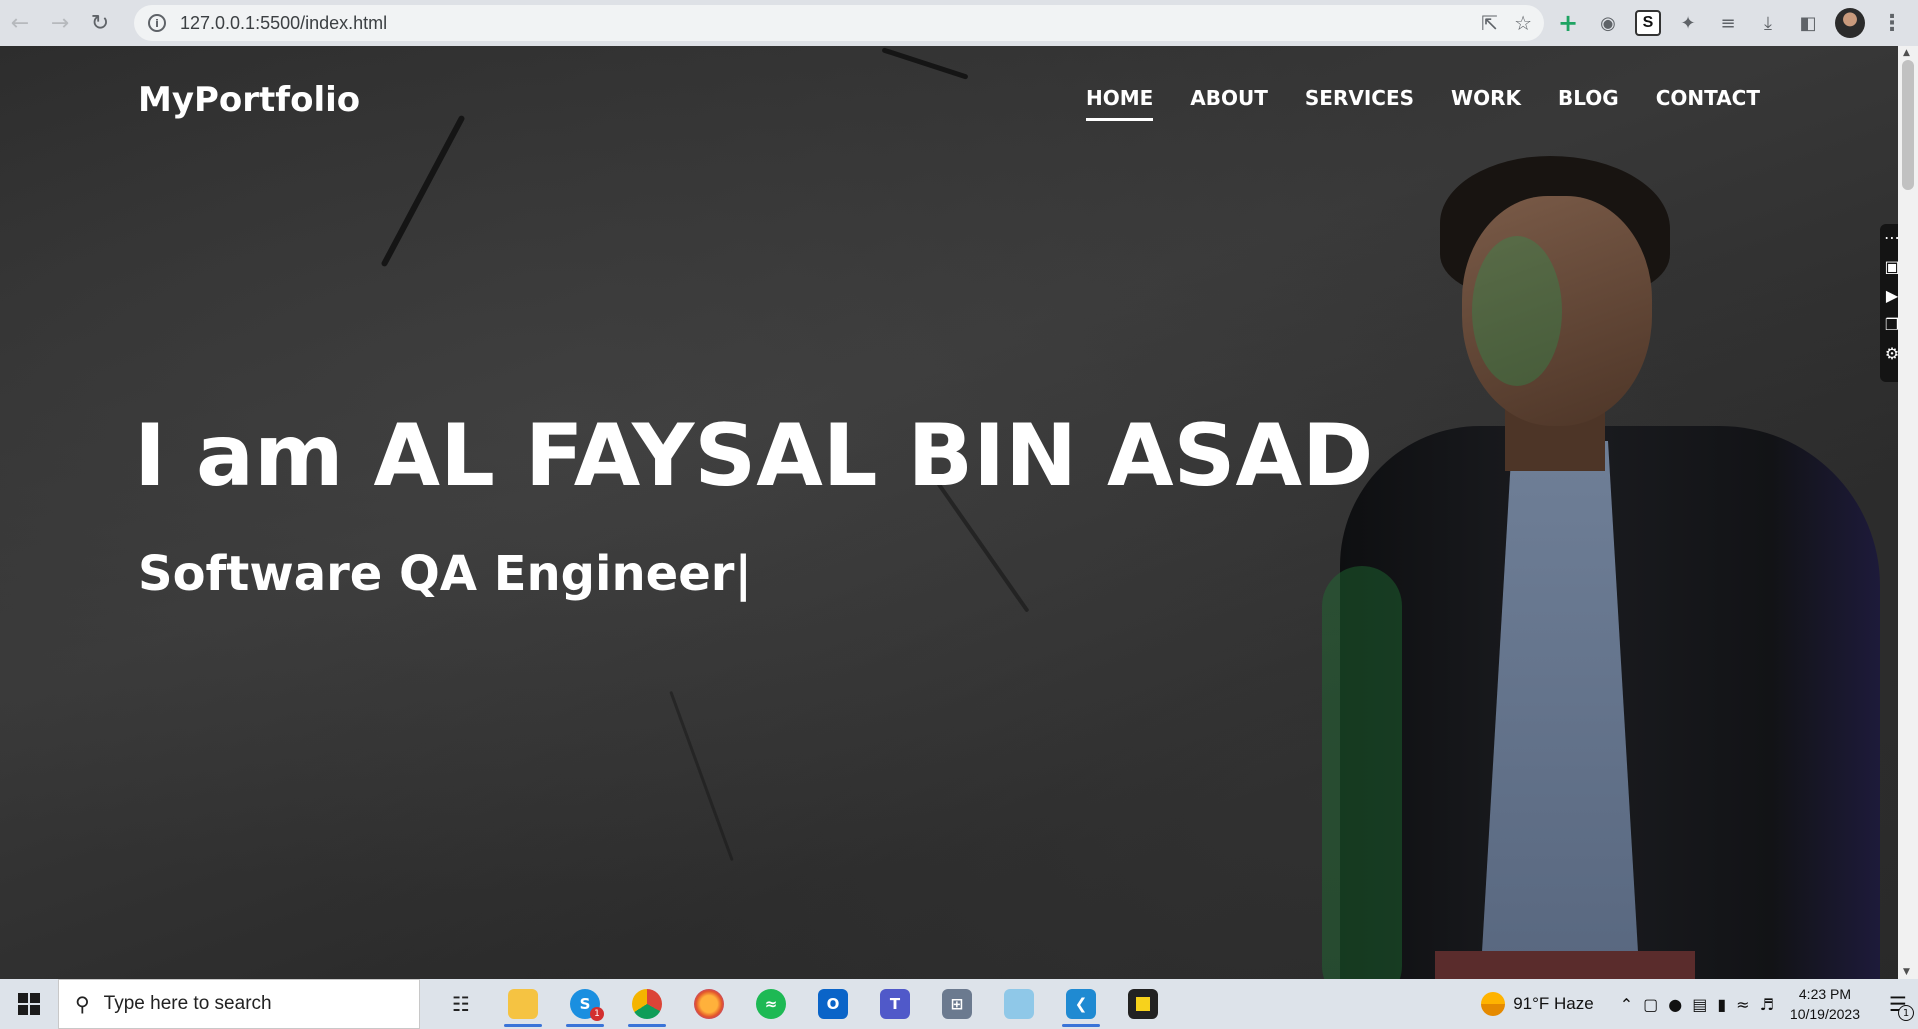 The width and height of the screenshot is (1918, 1029). I want to click on tray-icons: ⌃ ▢ ● ▤ ▮ ≈ ♬, so click(1697, 1004).